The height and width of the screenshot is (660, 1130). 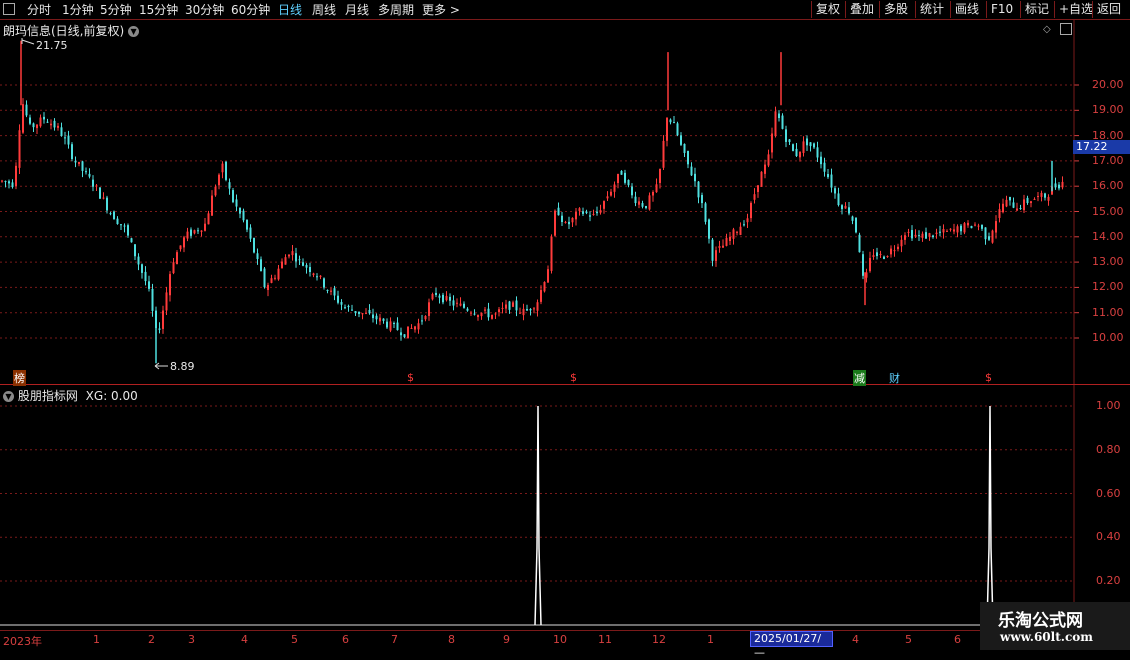 I want to click on diamond-icon: ◇, so click(x=1047, y=29).